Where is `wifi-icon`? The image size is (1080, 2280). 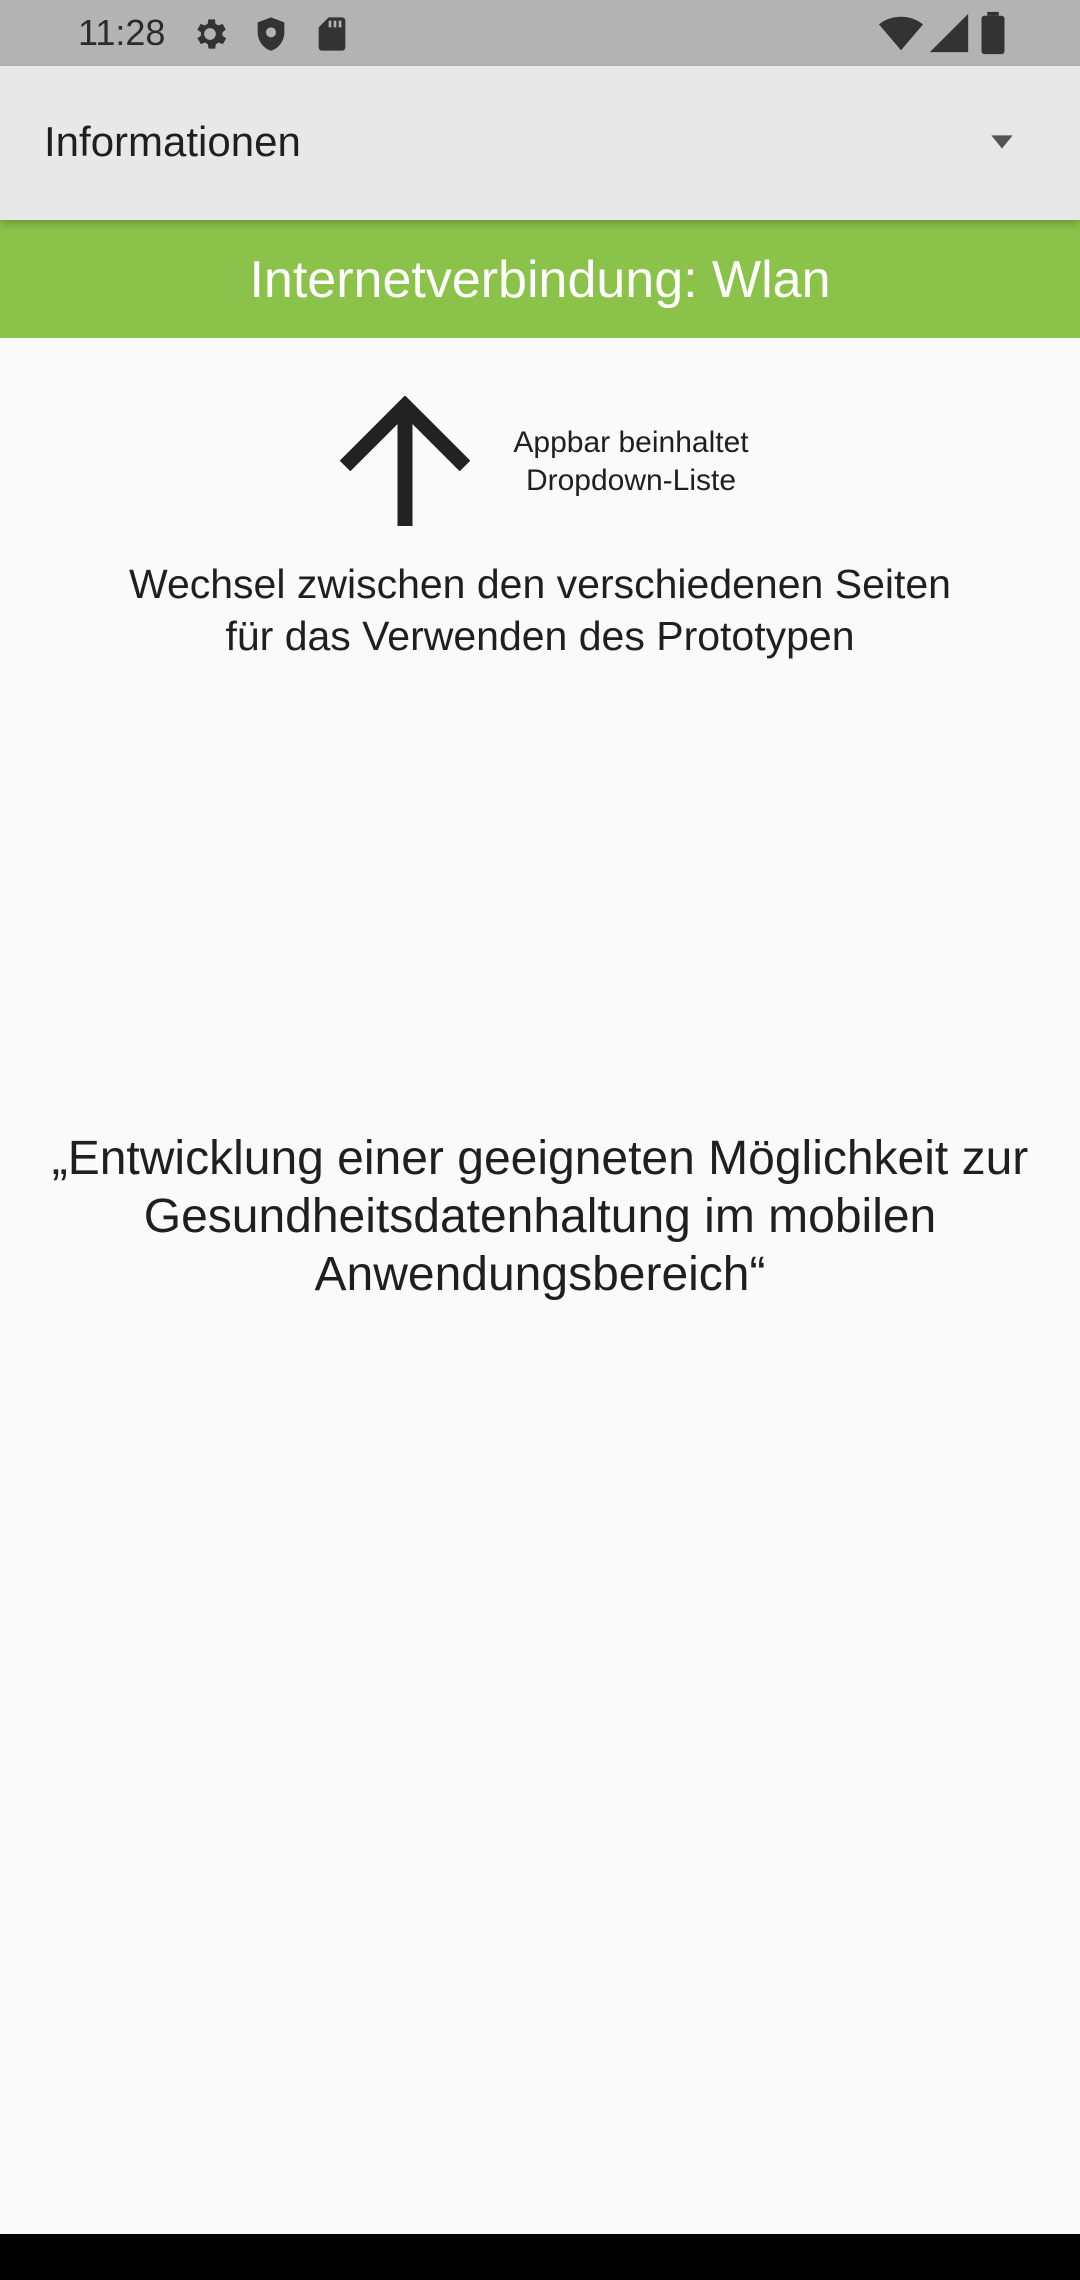
wifi-icon is located at coordinates (901, 33).